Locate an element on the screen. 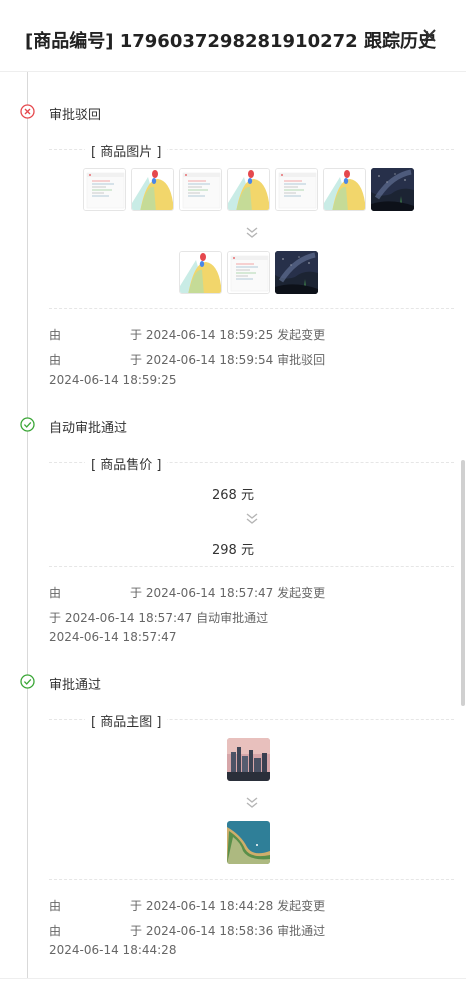 The image size is (466, 981). timeline-status: 审批通过 is located at coordinates (75, 685).